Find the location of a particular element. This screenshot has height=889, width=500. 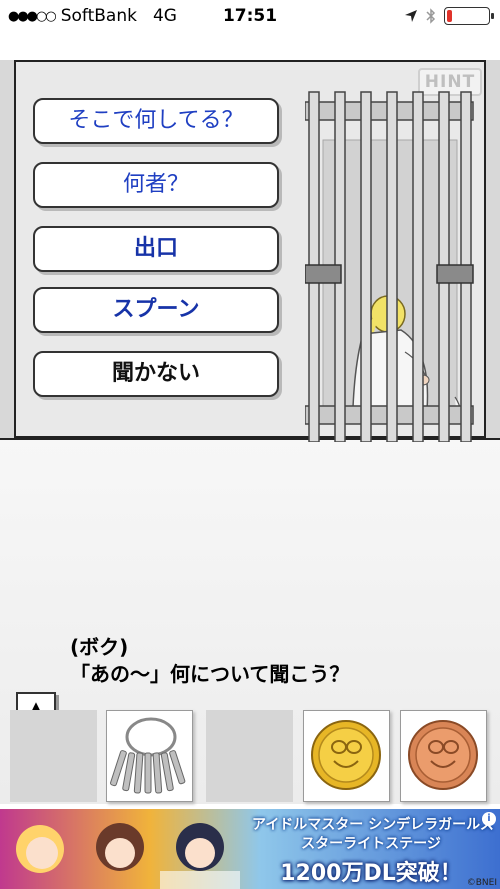

inventory-slot-gold-coin is located at coordinates (346, 756).